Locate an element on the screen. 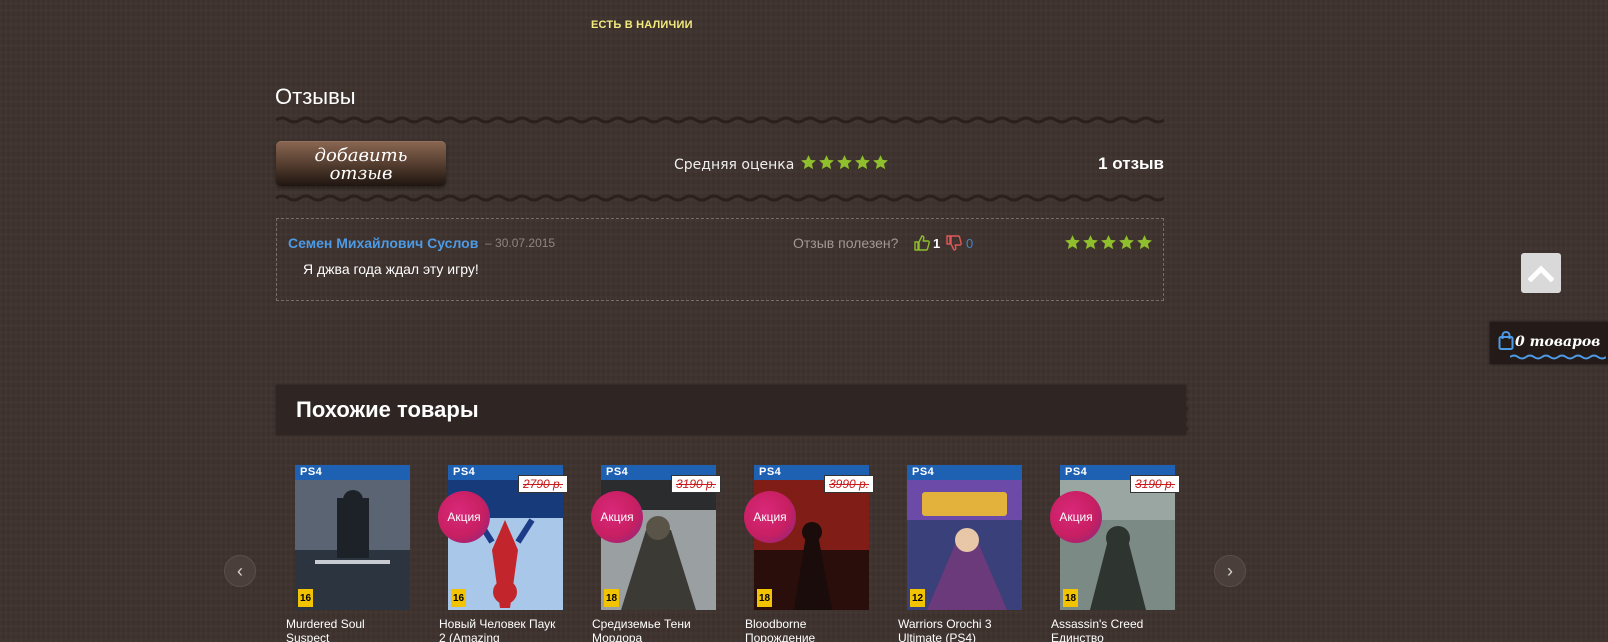  cart-widget: 0 товаров is located at coordinates (1549, 343).